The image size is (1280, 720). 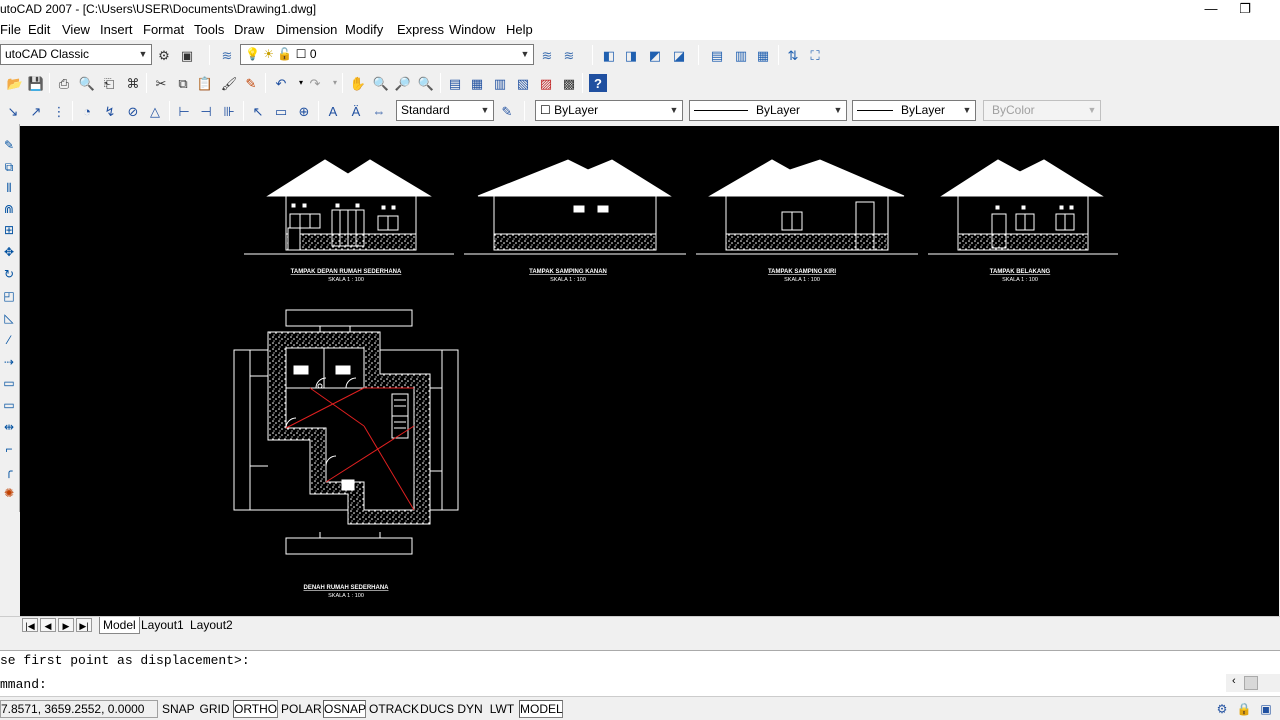 What do you see at coordinates (569, 83) in the screenshot?
I see `calculator-icon: ▩` at bounding box center [569, 83].